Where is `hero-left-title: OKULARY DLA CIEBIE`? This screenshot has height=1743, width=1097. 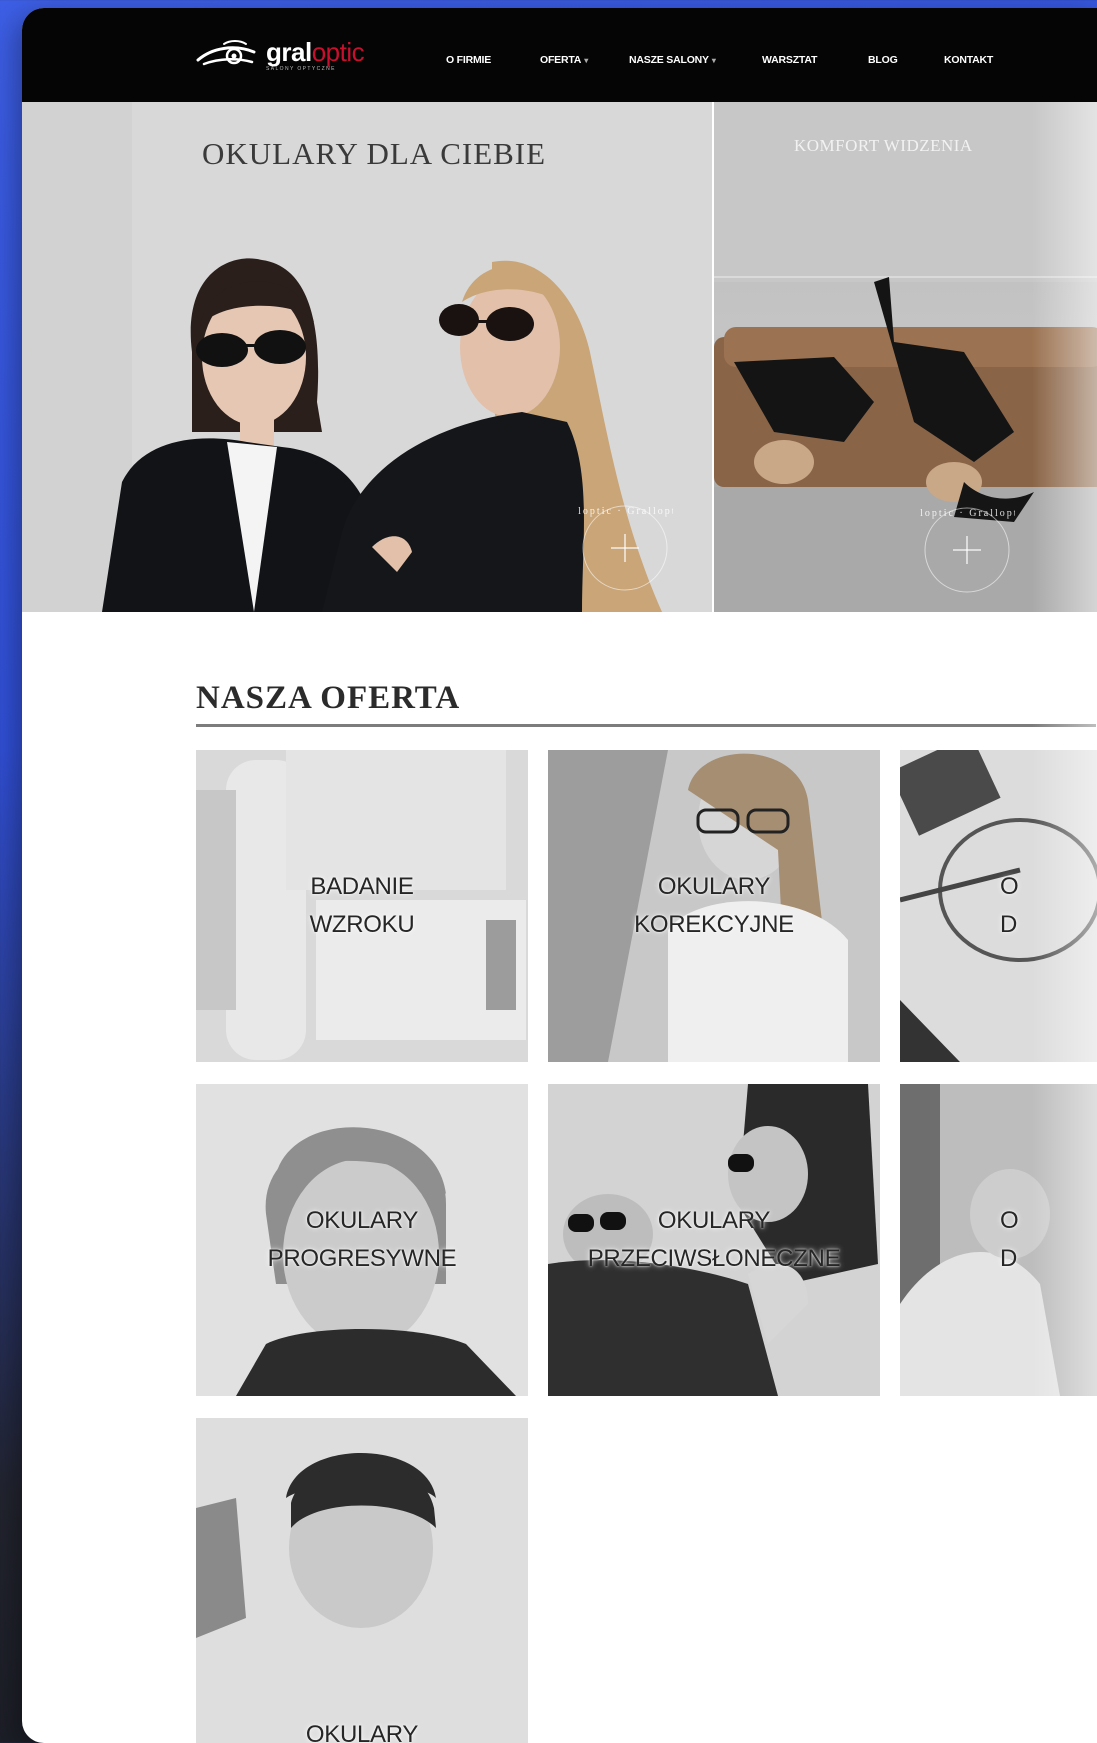 hero-left-title: OKULARY DLA CIEBIE is located at coordinates (374, 153).